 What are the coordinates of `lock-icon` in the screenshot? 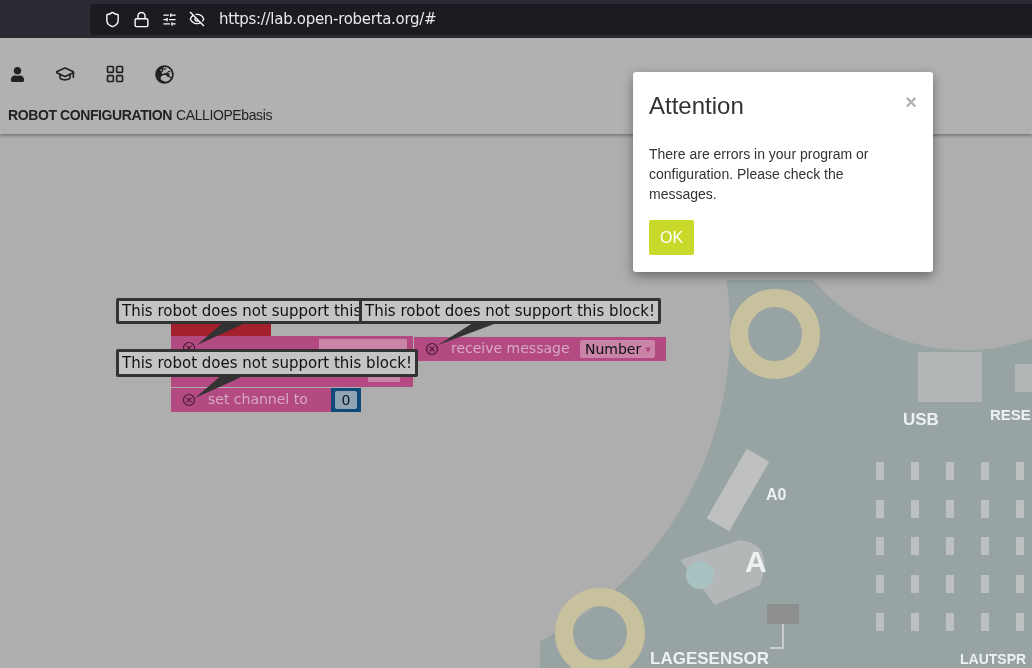 It's located at (141, 19).